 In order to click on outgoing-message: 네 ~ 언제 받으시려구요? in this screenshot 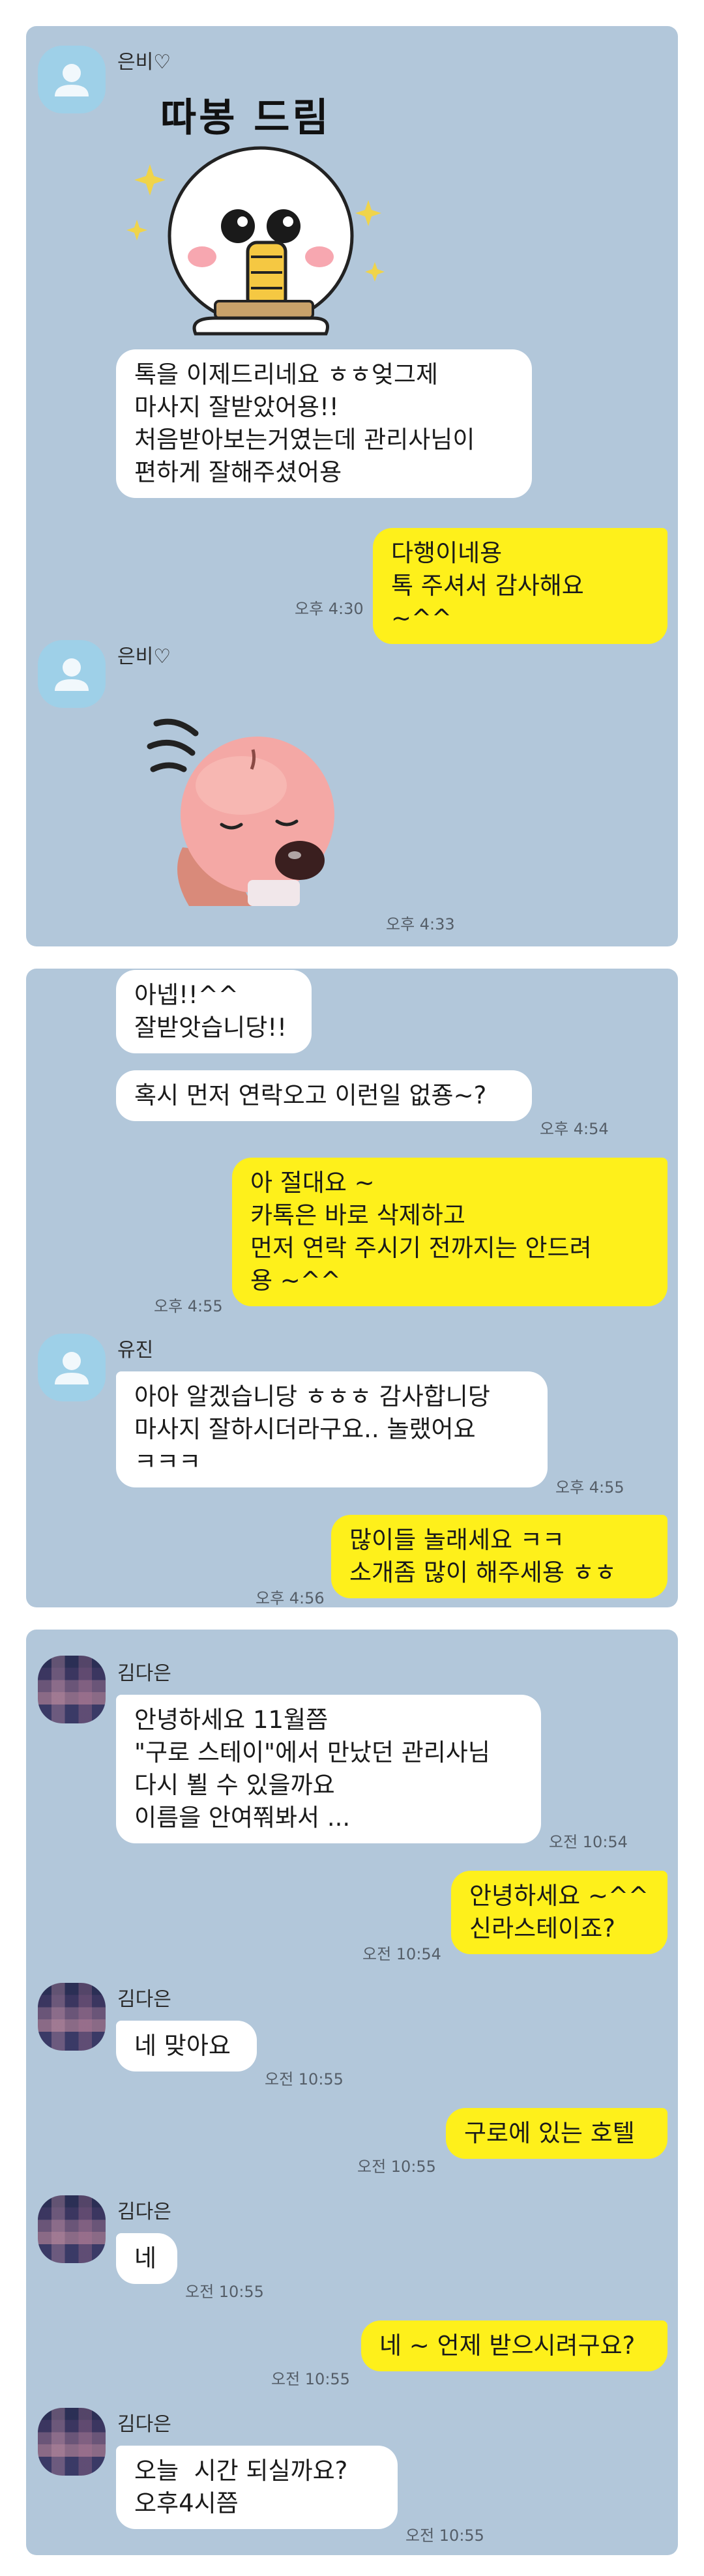, I will do `click(514, 2345)`.